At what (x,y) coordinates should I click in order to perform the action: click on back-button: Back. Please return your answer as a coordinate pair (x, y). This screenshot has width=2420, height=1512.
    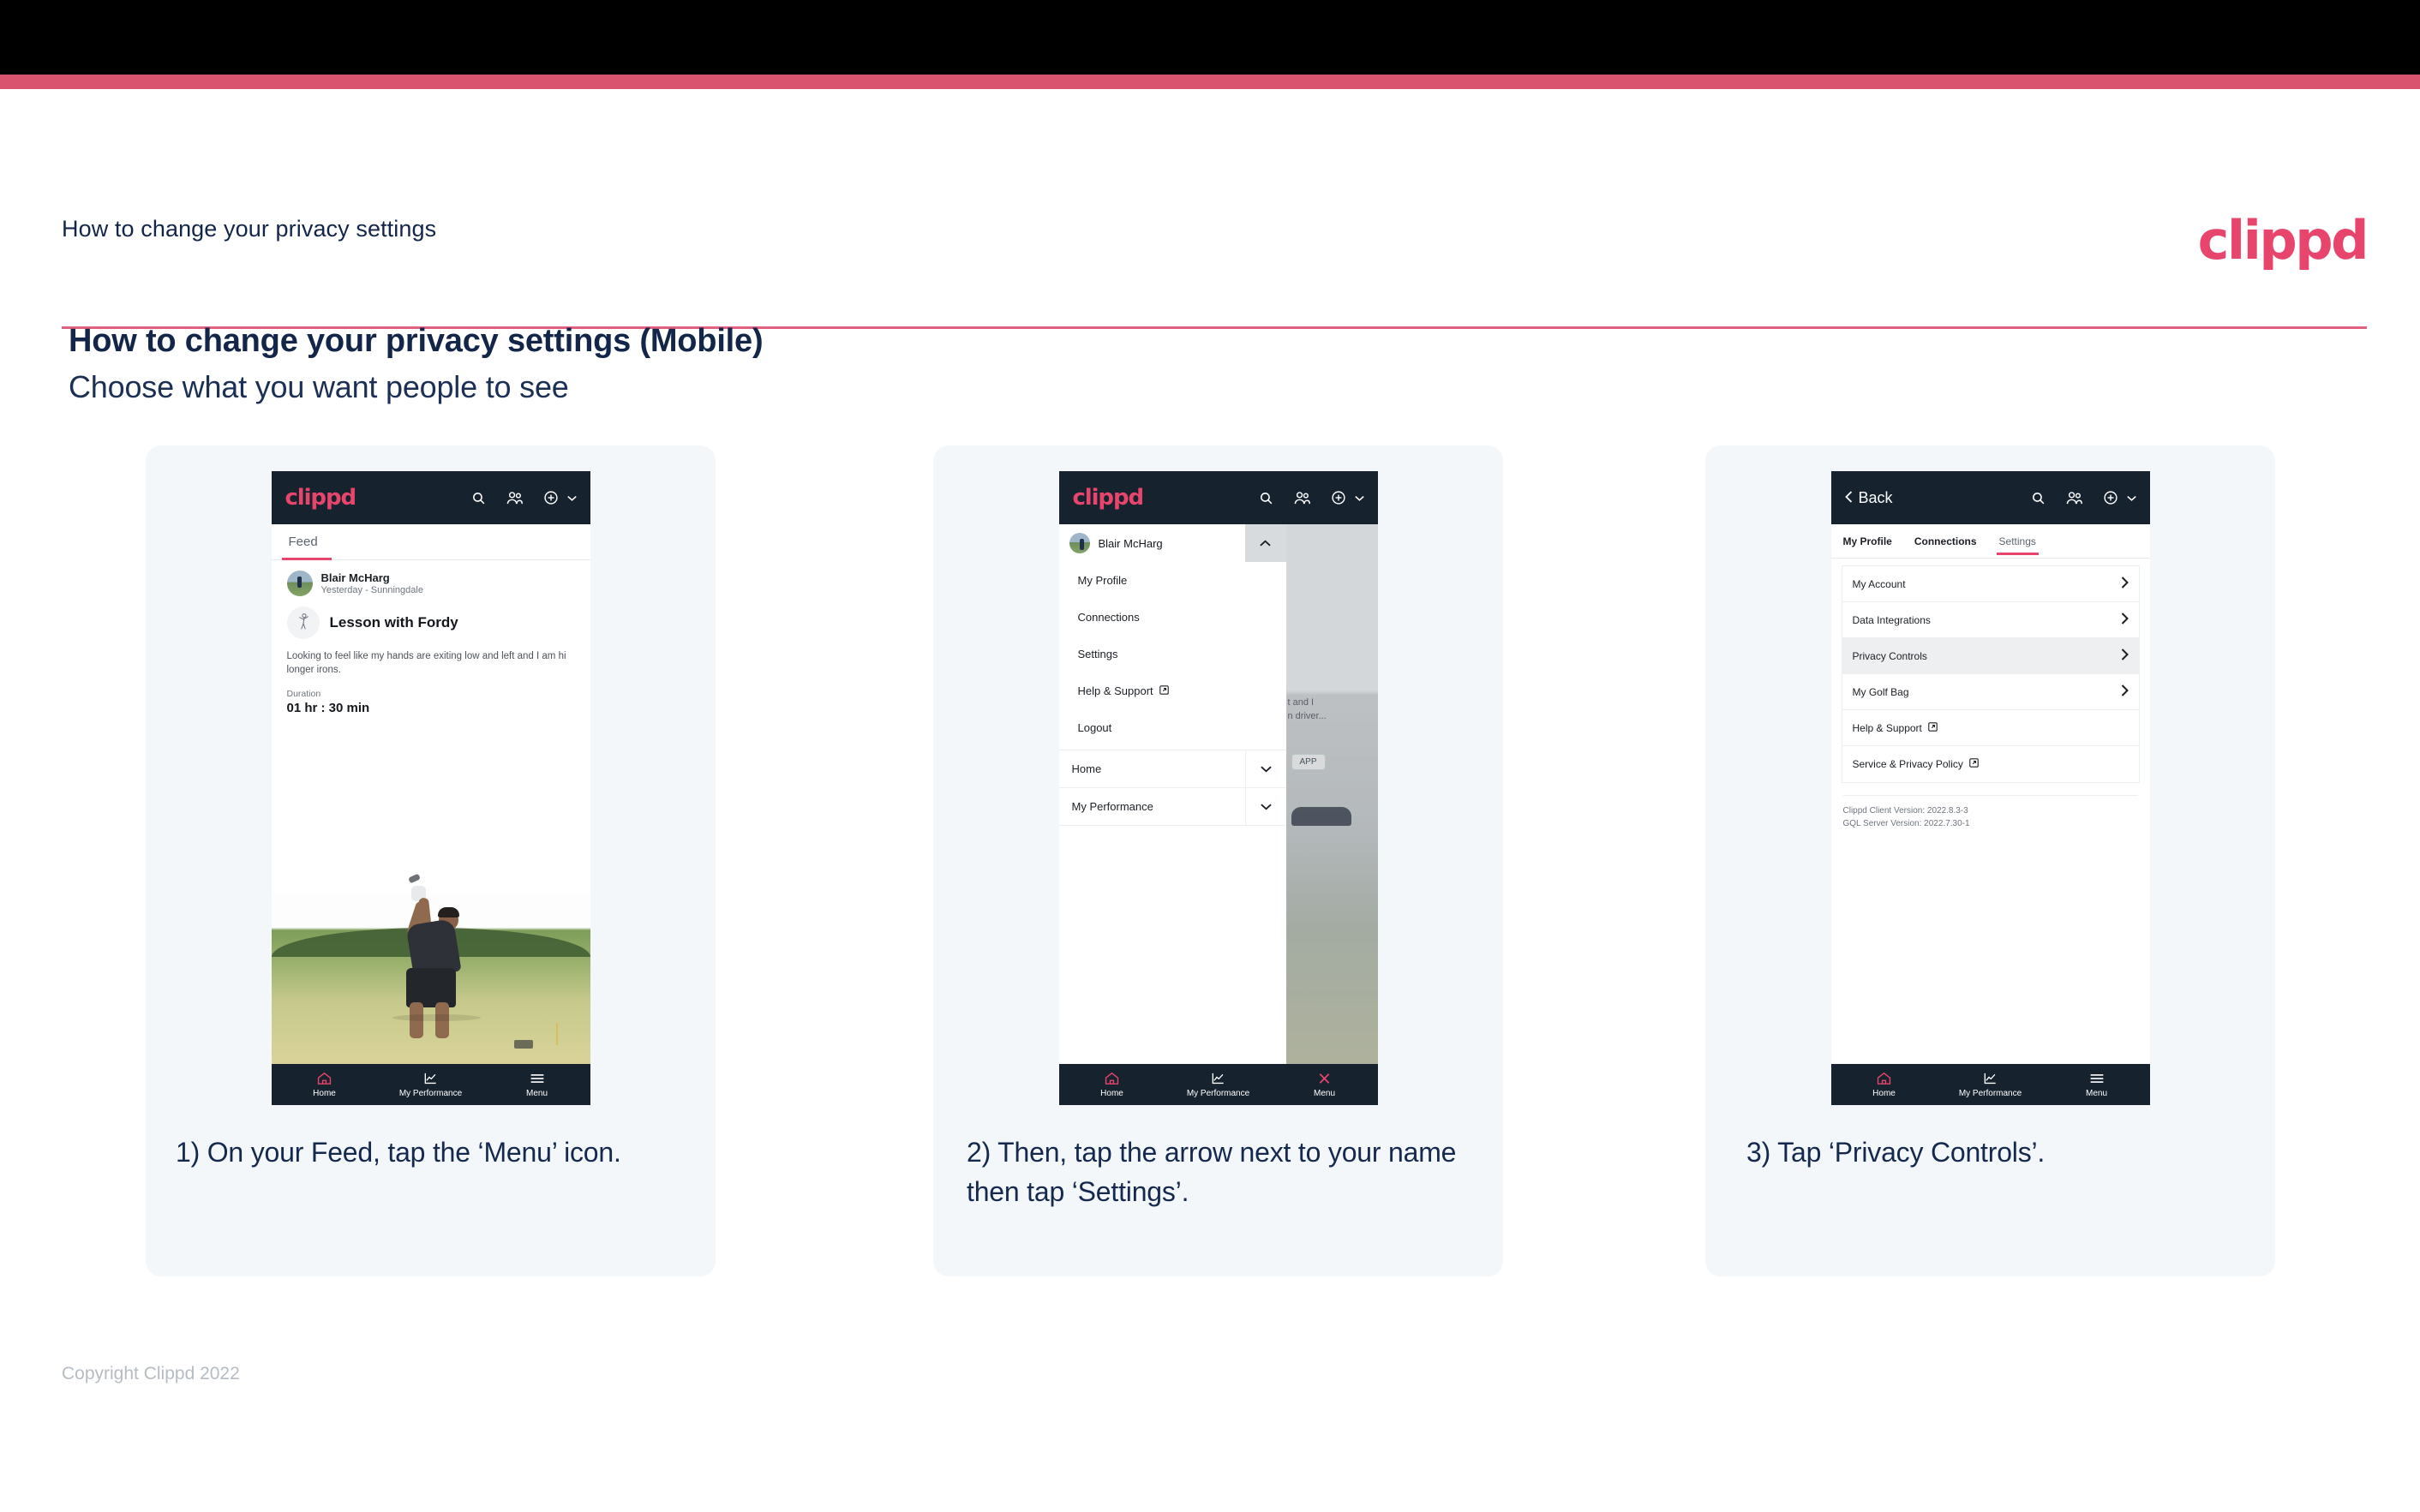
    Looking at the image, I should click on (1868, 497).